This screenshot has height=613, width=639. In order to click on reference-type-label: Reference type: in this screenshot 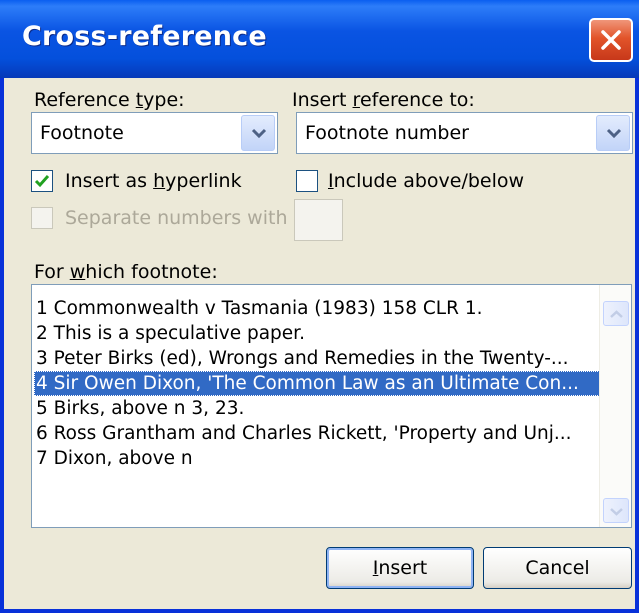, I will do `click(109, 100)`.